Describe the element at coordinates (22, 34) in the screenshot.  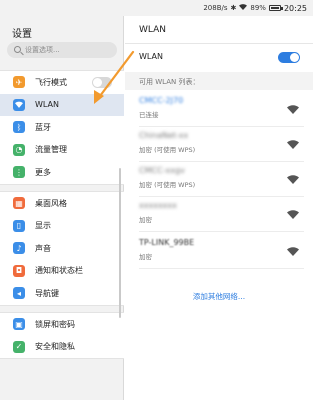
I see `sidebar-title: 设置` at that location.